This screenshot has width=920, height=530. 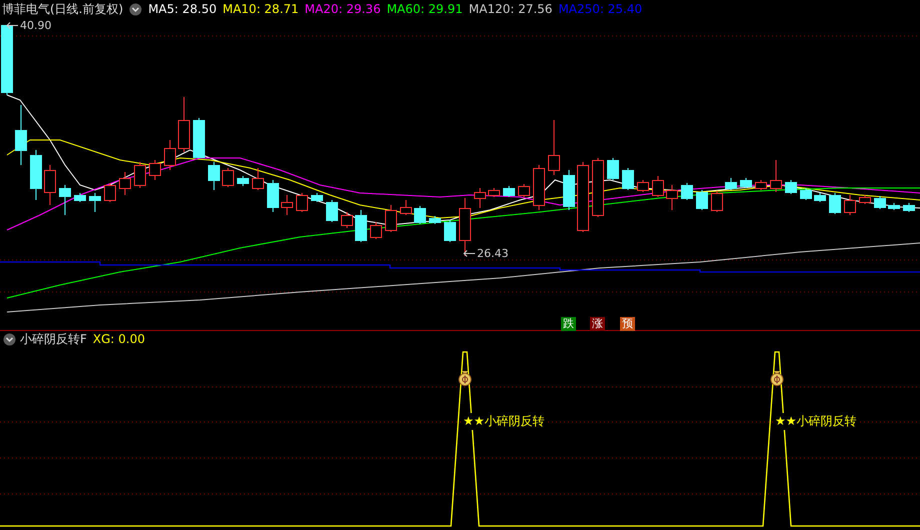 What do you see at coordinates (36, 25) in the screenshot?
I see `high-price-label: 40.90` at bounding box center [36, 25].